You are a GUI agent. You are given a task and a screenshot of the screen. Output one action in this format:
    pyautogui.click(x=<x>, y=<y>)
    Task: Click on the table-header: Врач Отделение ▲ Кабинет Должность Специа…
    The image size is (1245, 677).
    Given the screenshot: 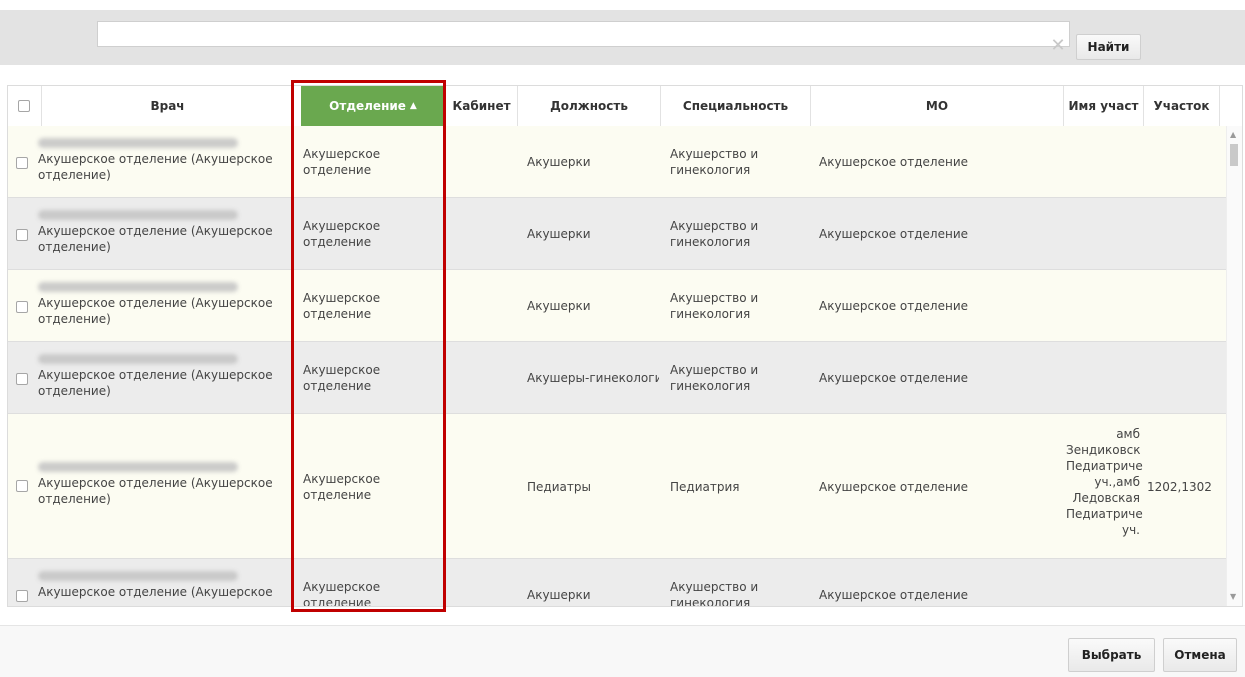 What is the action you would take?
    pyautogui.click(x=625, y=106)
    